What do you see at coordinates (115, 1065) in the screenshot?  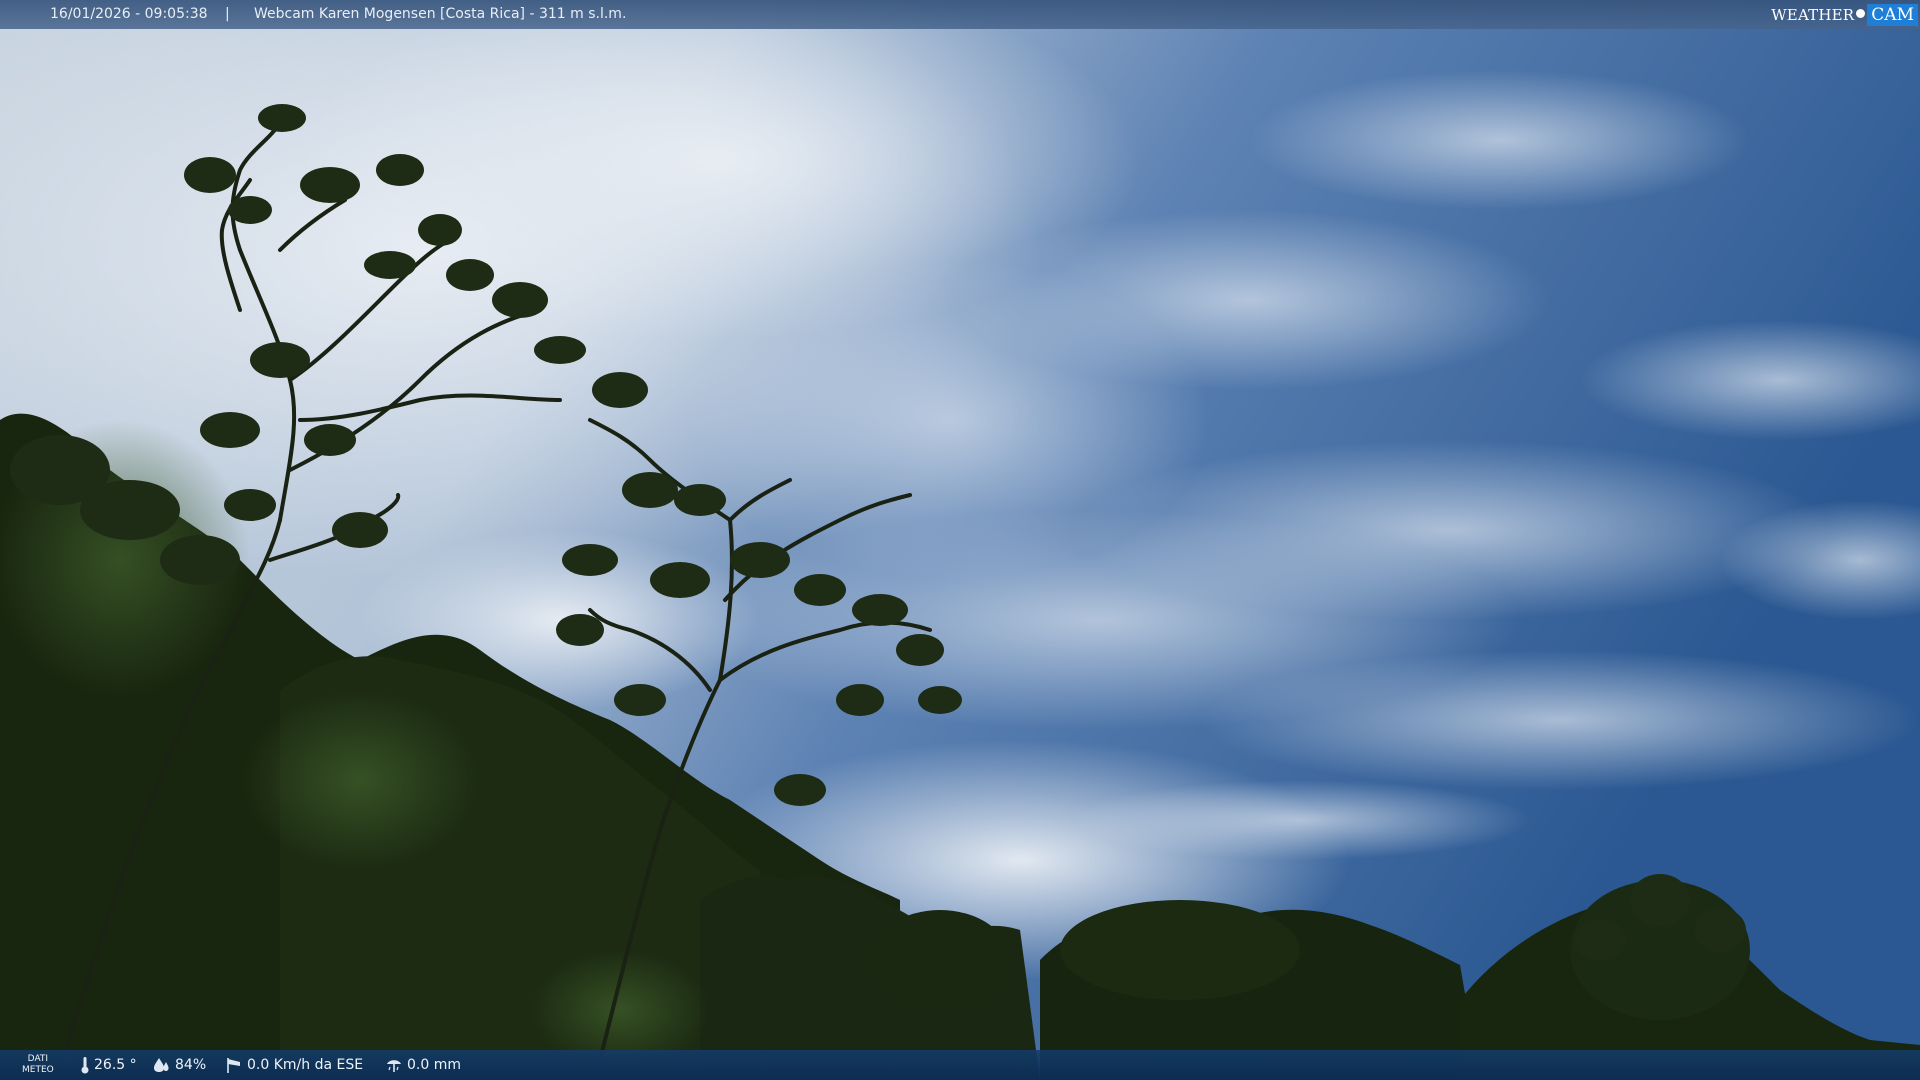 I see `temperature-value: 26.5 °` at bounding box center [115, 1065].